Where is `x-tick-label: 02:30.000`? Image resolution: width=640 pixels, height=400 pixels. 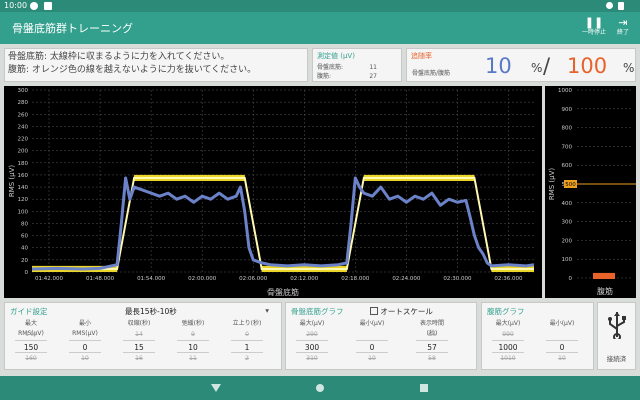
x-tick-label: 02:30.000 is located at coordinates (457, 279).